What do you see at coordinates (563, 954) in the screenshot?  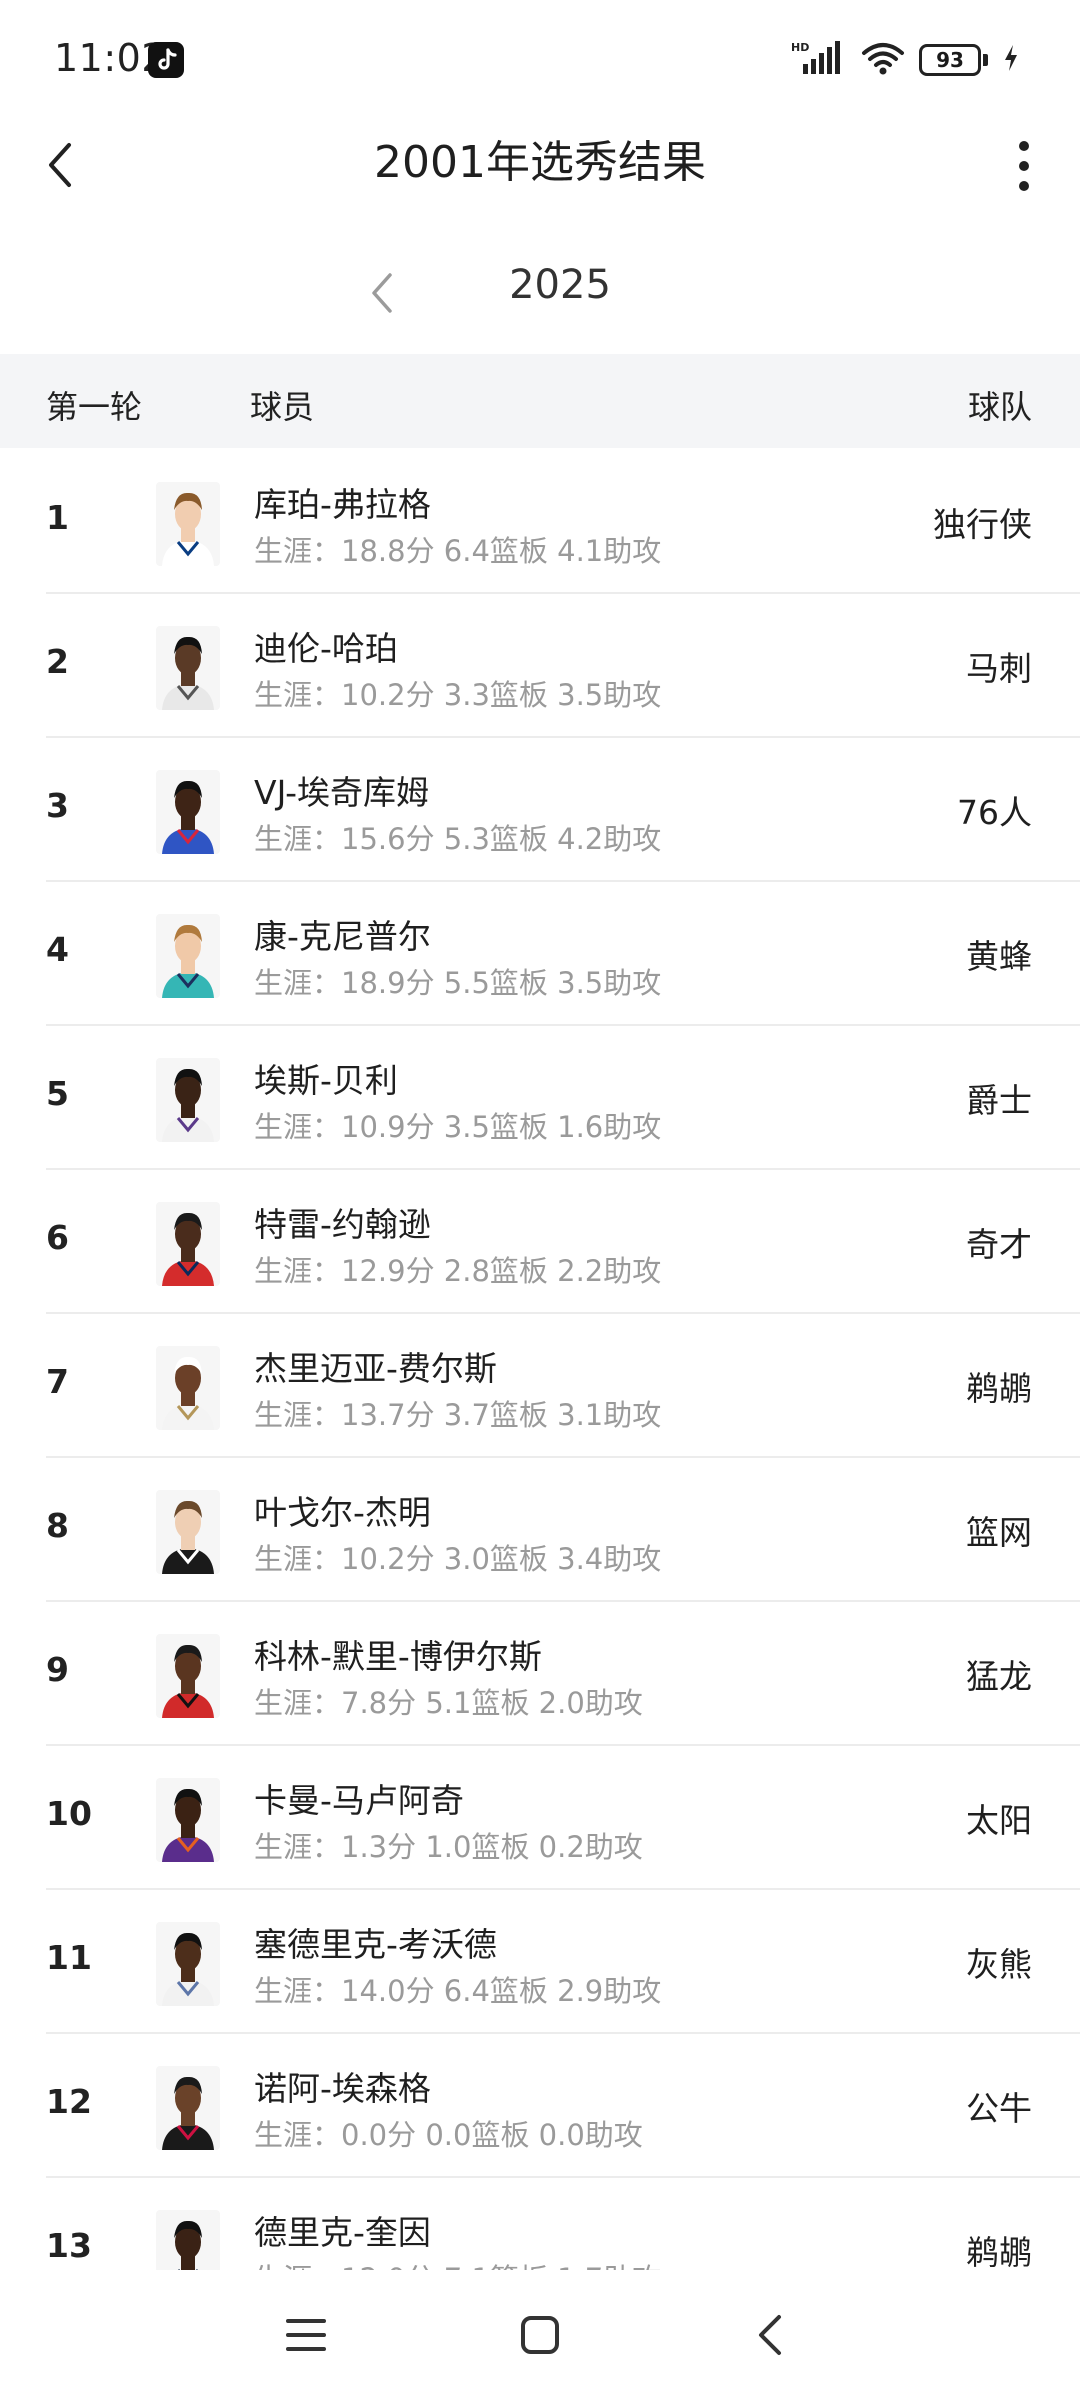 I see `player-row: 4 康-克尼普尔 生涯：18.9分 5.5篮板 3.5助攻 黄蜂` at bounding box center [563, 954].